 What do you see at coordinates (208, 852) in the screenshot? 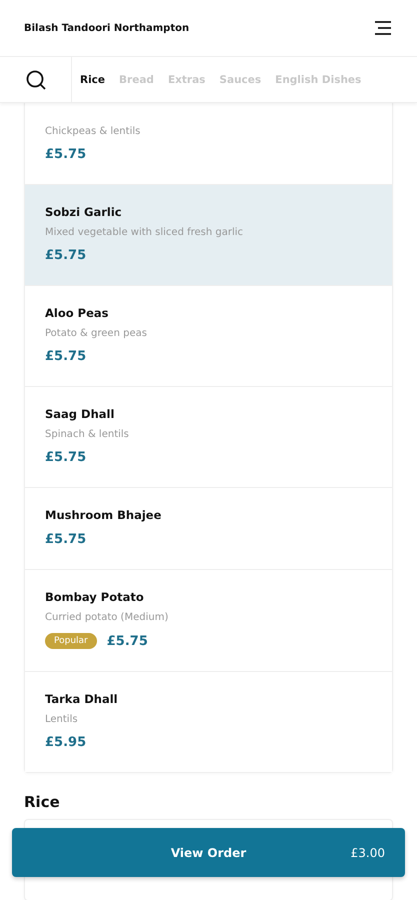
I see `view-order-button: View Order £3.00` at bounding box center [208, 852].